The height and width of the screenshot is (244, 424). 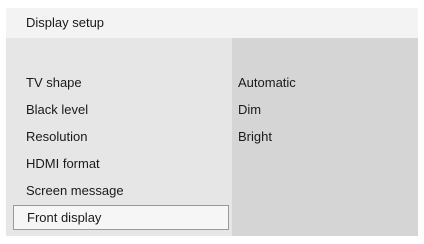 What do you see at coordinates (65, 22) in the screenshot?
I see `panel-title: Display setup` at bounding box center [65, 22].